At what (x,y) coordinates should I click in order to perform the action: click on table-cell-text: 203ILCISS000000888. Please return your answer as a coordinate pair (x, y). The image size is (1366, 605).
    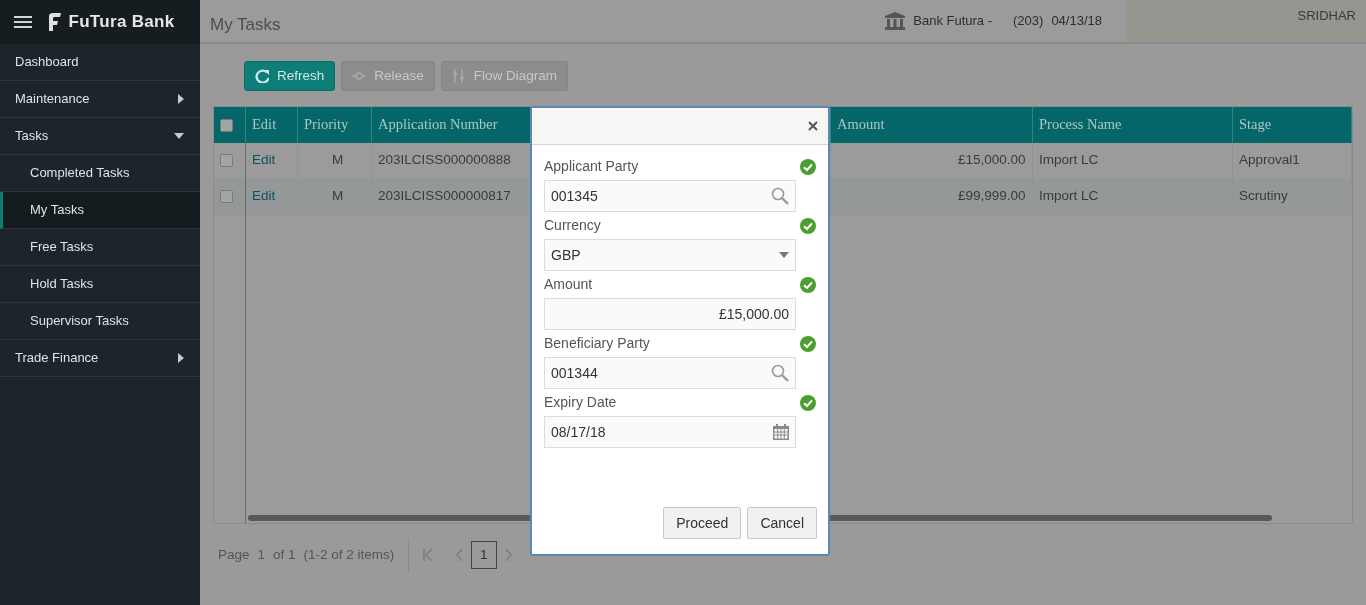
    Looking at the image, I should click on (444, 160).